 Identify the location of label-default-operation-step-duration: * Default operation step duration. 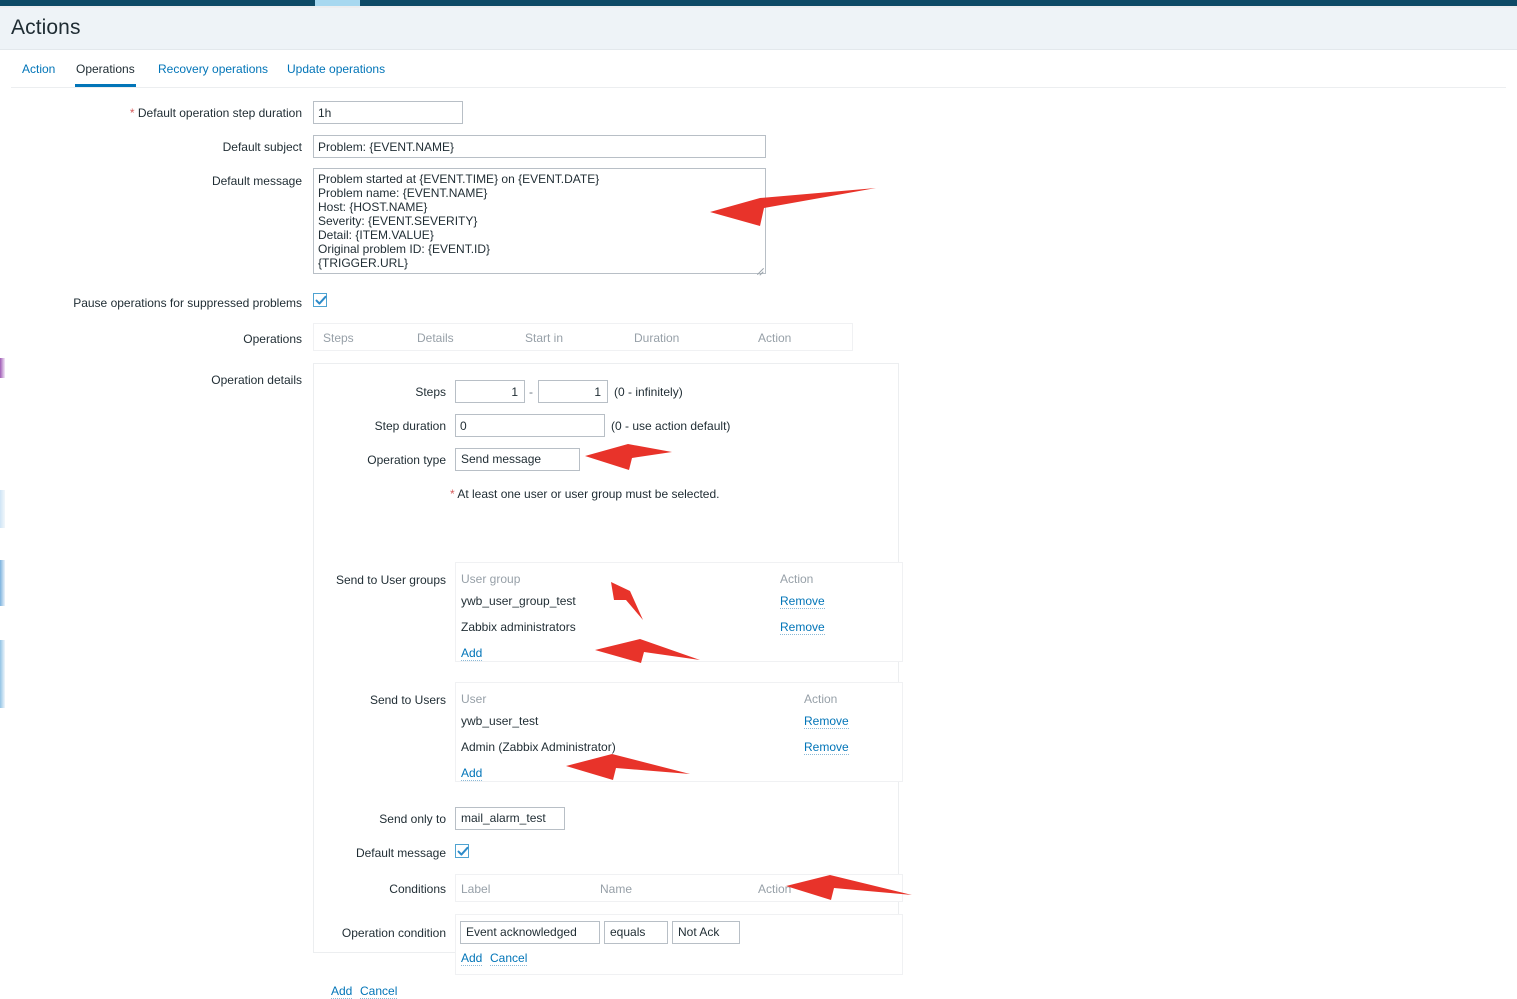
(156, 113).